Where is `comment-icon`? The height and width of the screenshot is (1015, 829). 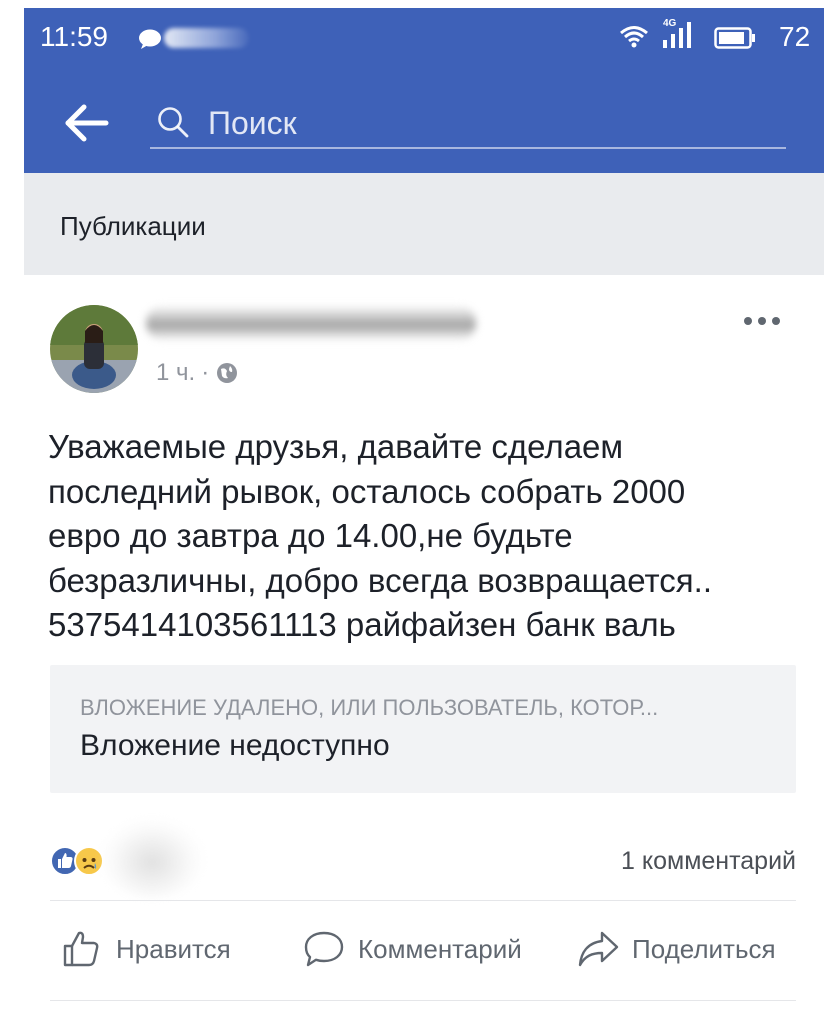 comment-icon is located at coordinates (324, 949).